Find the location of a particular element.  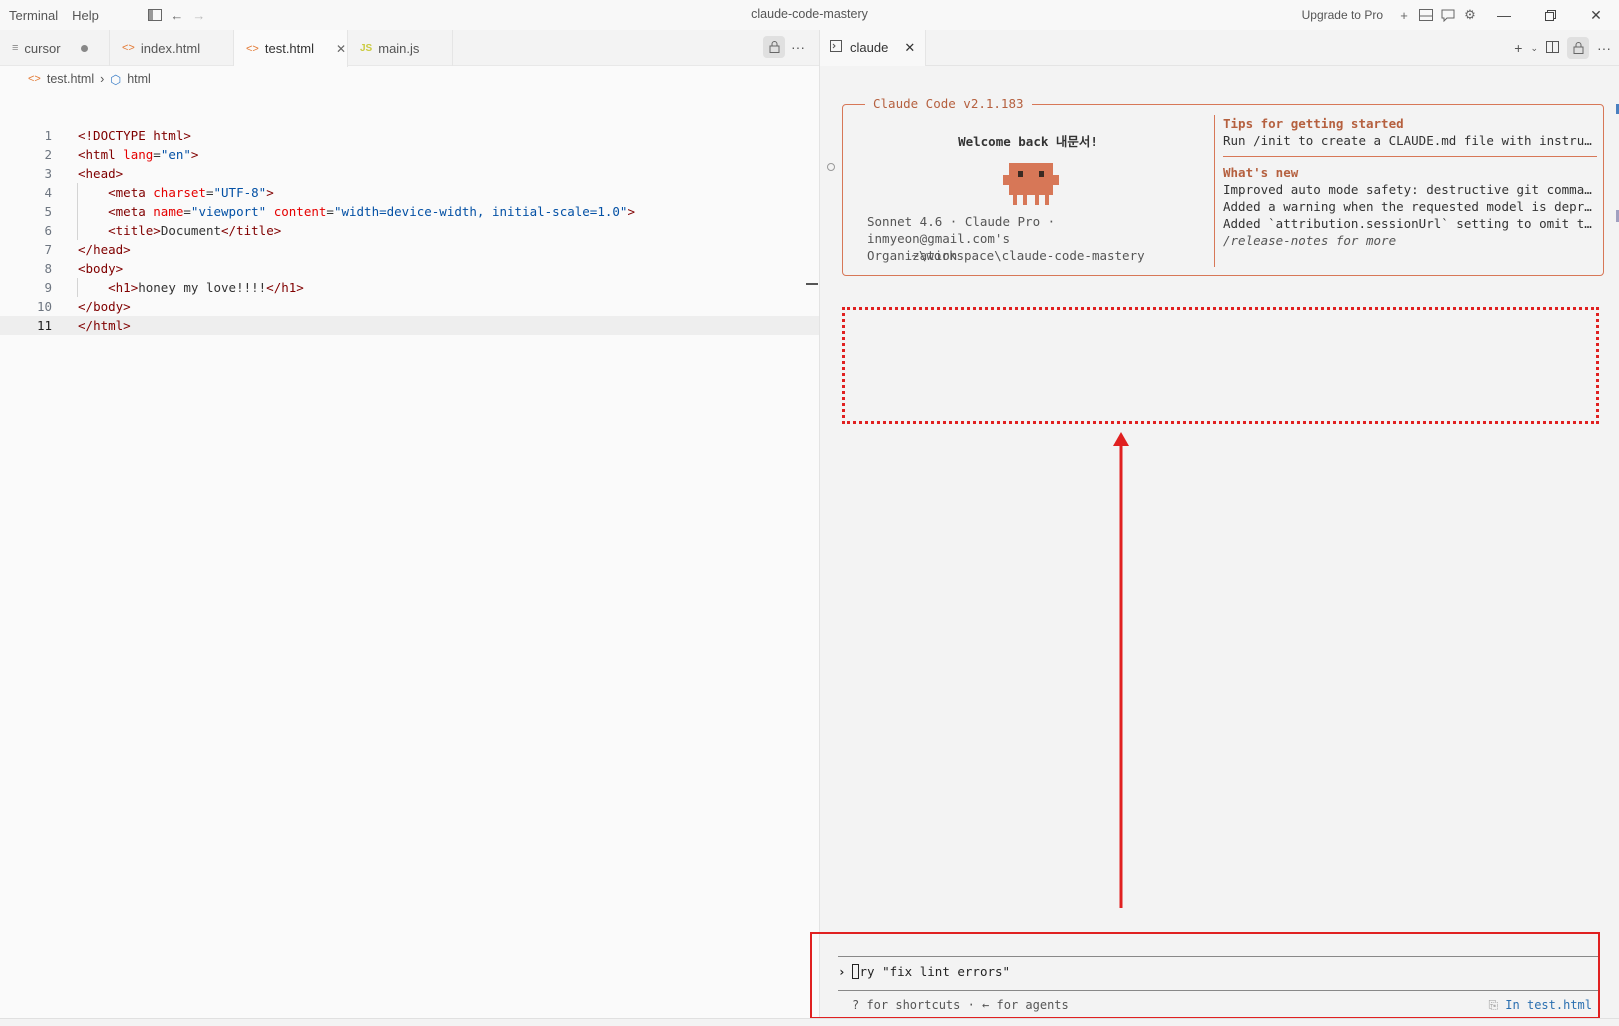

line-number: 11 is located at coordinates (44, 325).